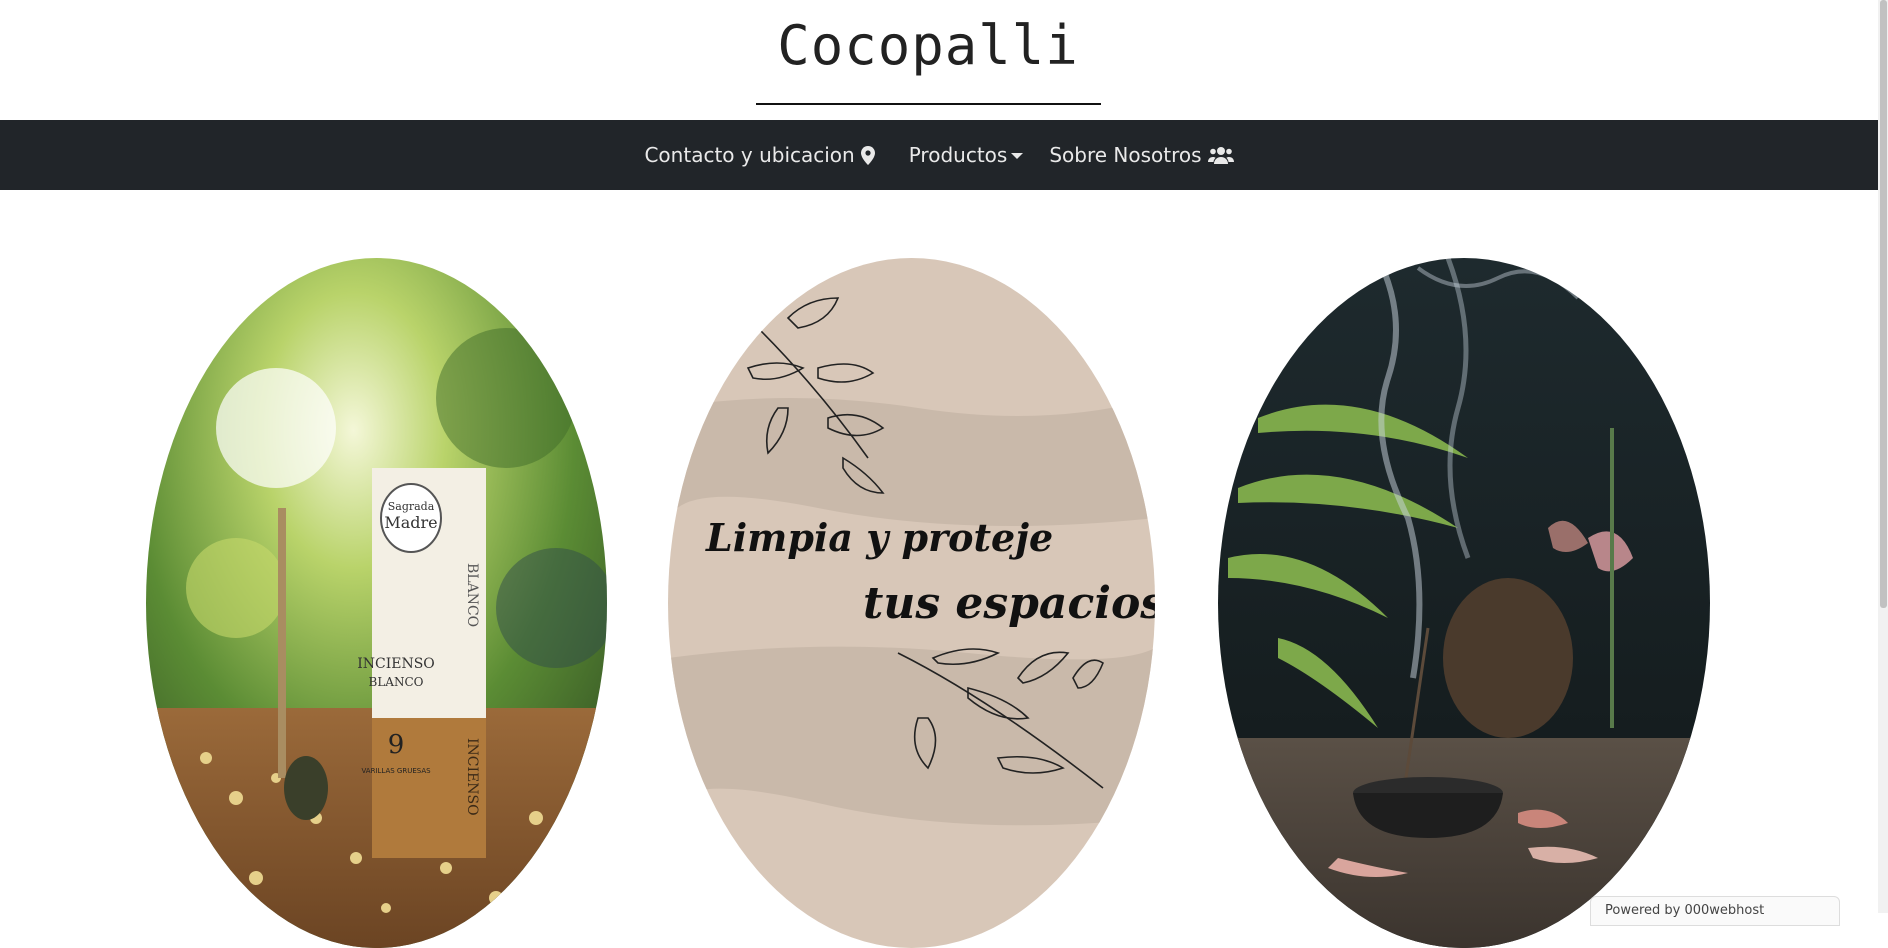 The width and height of the screenshot is (1888, 948). I want to click on nav-productos-dropdown: Productos, so click(966, 155).